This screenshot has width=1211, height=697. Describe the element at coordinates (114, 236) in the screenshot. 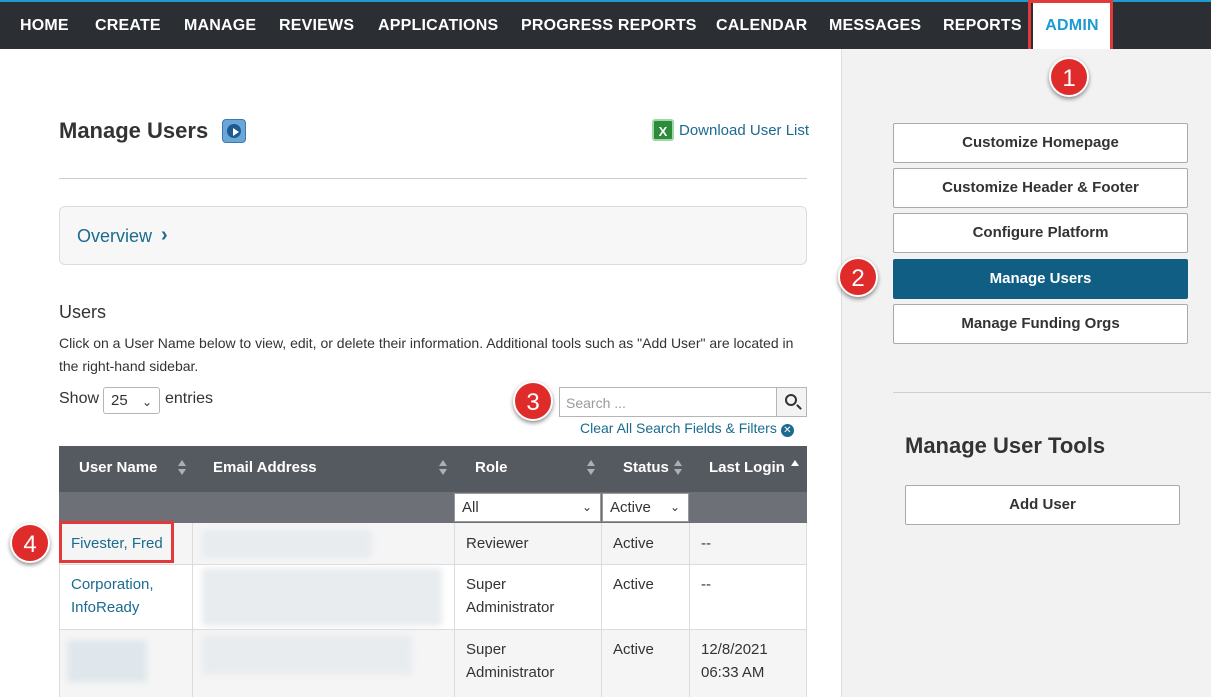

I see `overview-link: Overview` at that location.